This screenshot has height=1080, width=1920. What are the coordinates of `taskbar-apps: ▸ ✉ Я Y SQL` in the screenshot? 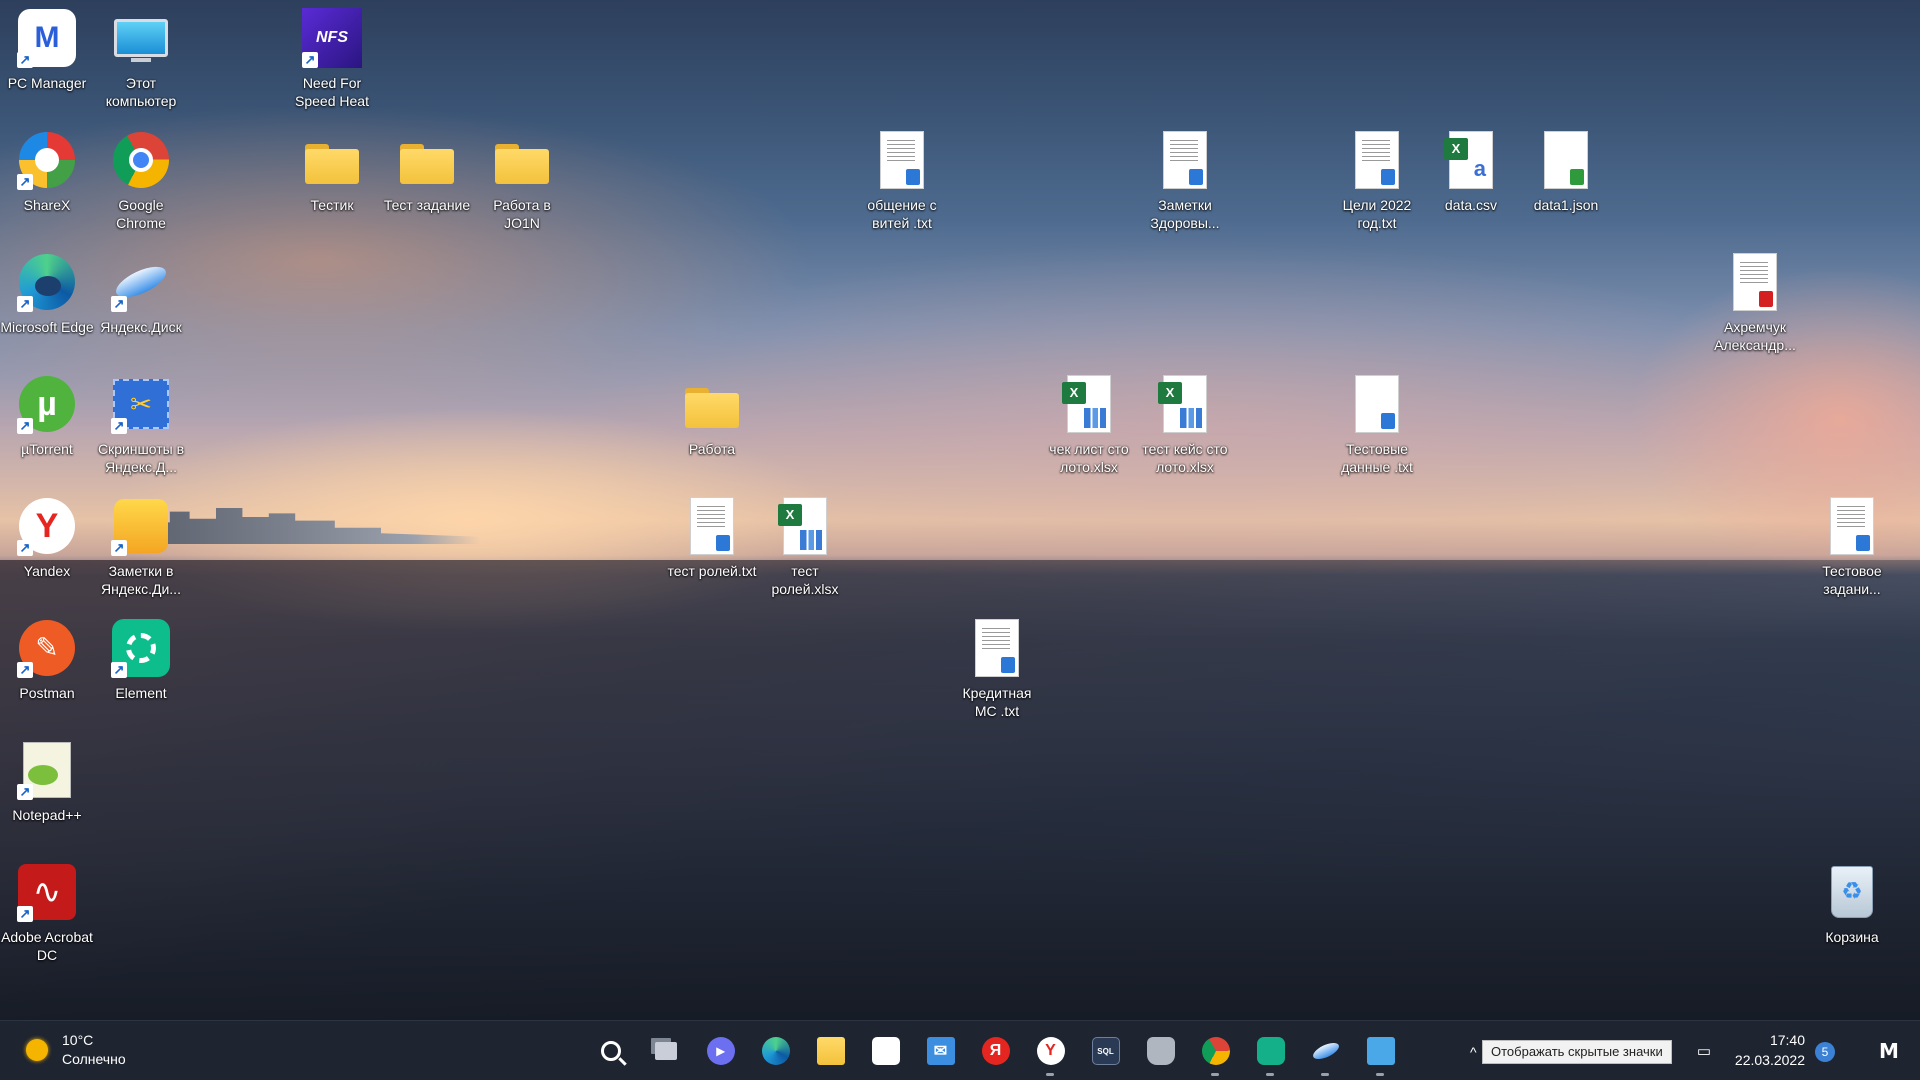 It's located at (968, 1052).